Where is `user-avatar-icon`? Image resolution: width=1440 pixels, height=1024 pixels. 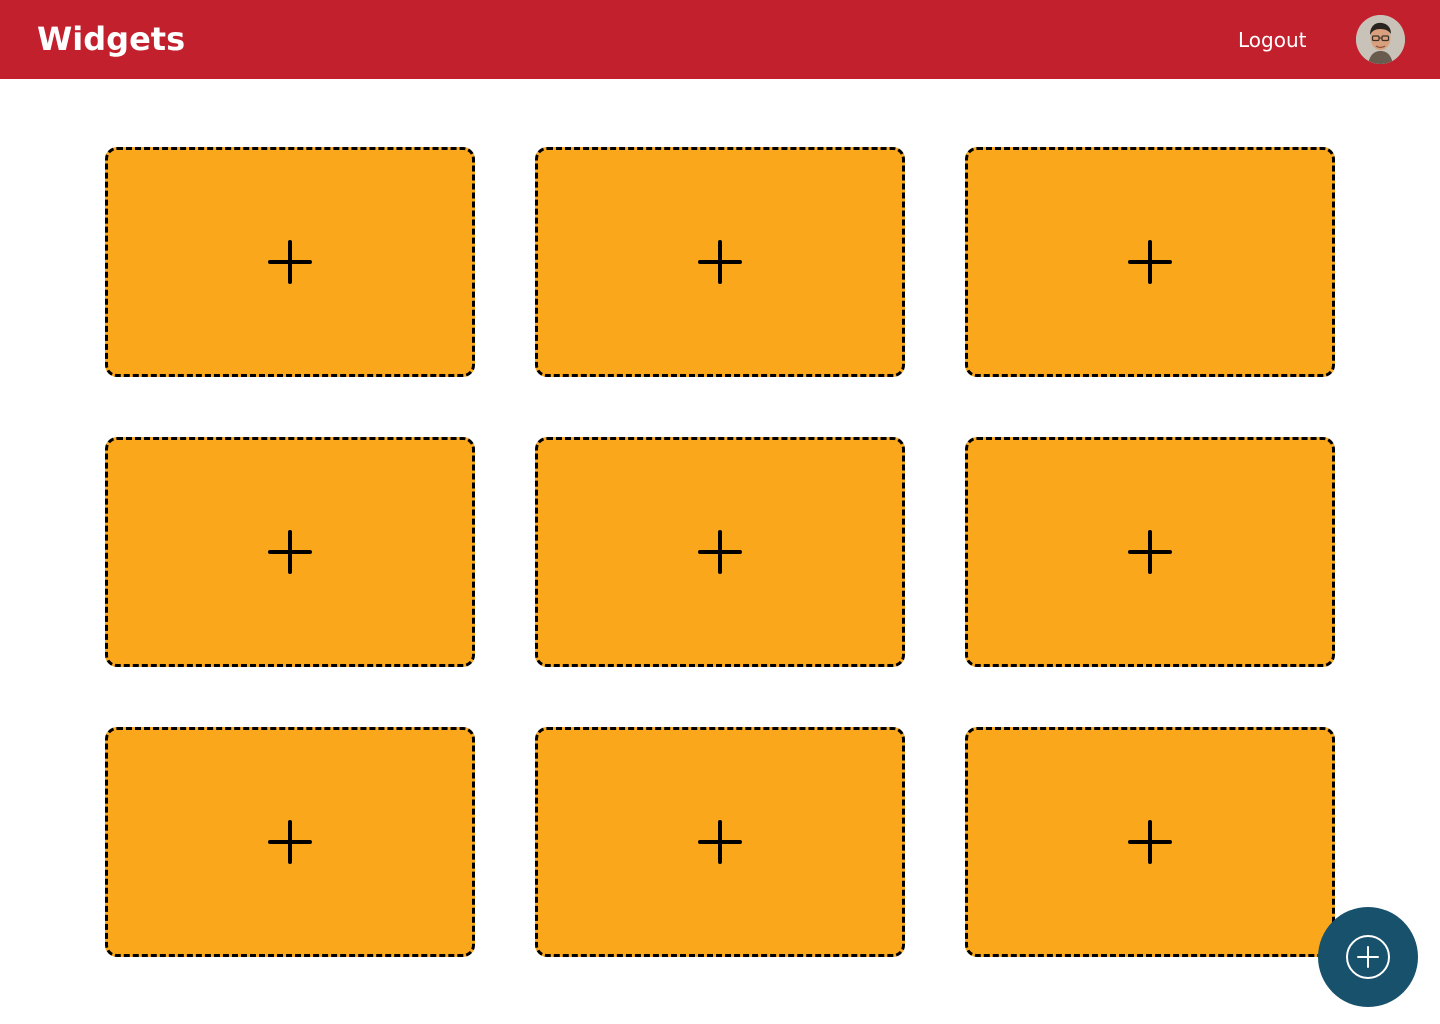 user-avatar-icon is located at coordinates (1380, 39).